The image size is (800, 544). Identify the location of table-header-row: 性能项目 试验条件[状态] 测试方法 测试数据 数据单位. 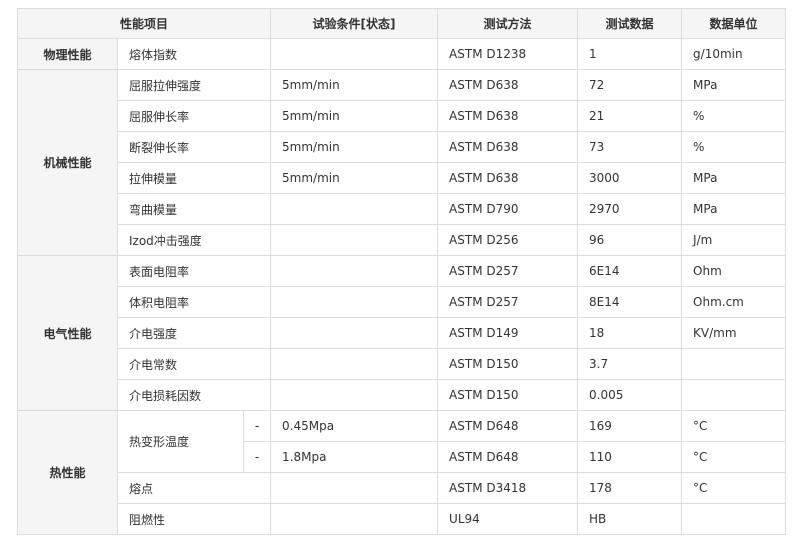
(401, 23).